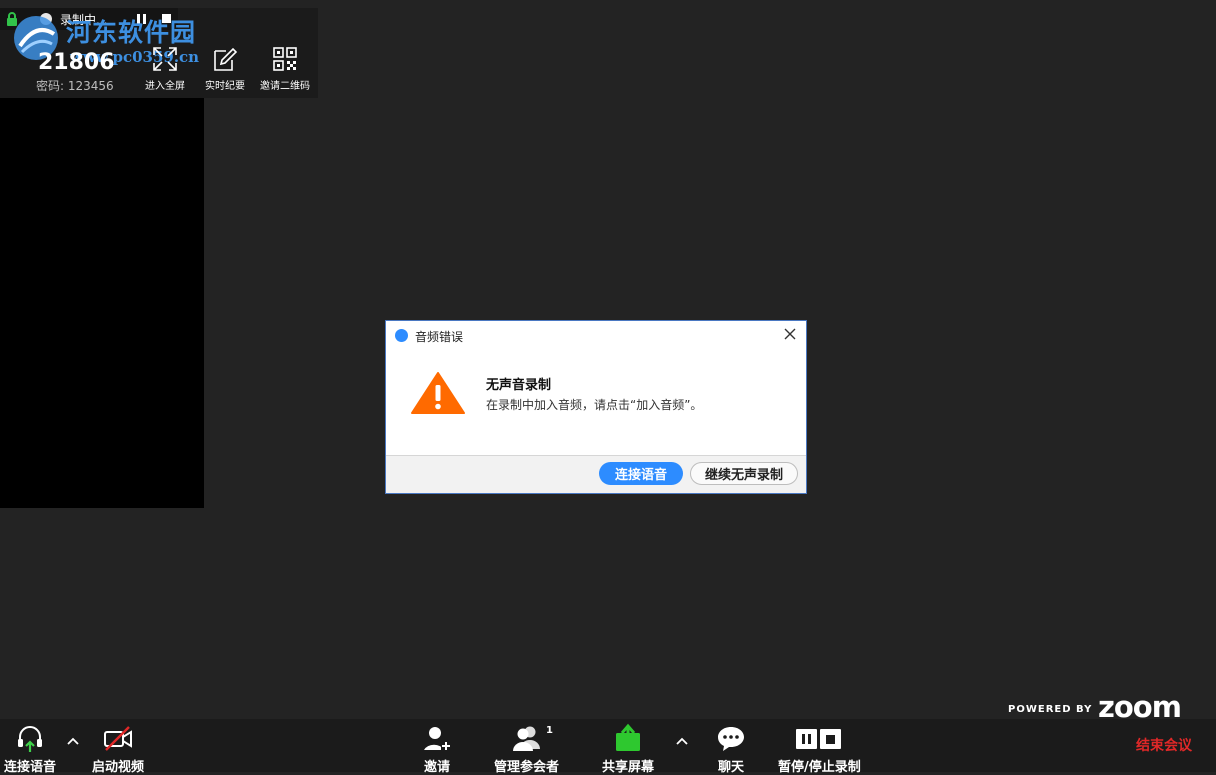  I want to click on participants-icon, so click(526, 738).